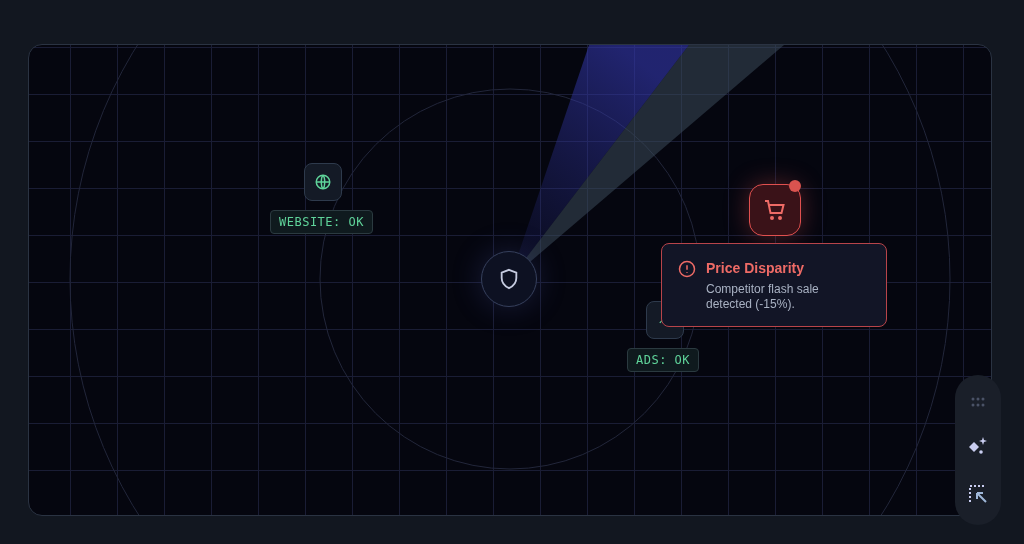 The width and height of the screenshot is (1024, 544). What do you see at coordinates (687, 269) in the screenshot?
I see `alert-icon` at bounding box center [687, 269].